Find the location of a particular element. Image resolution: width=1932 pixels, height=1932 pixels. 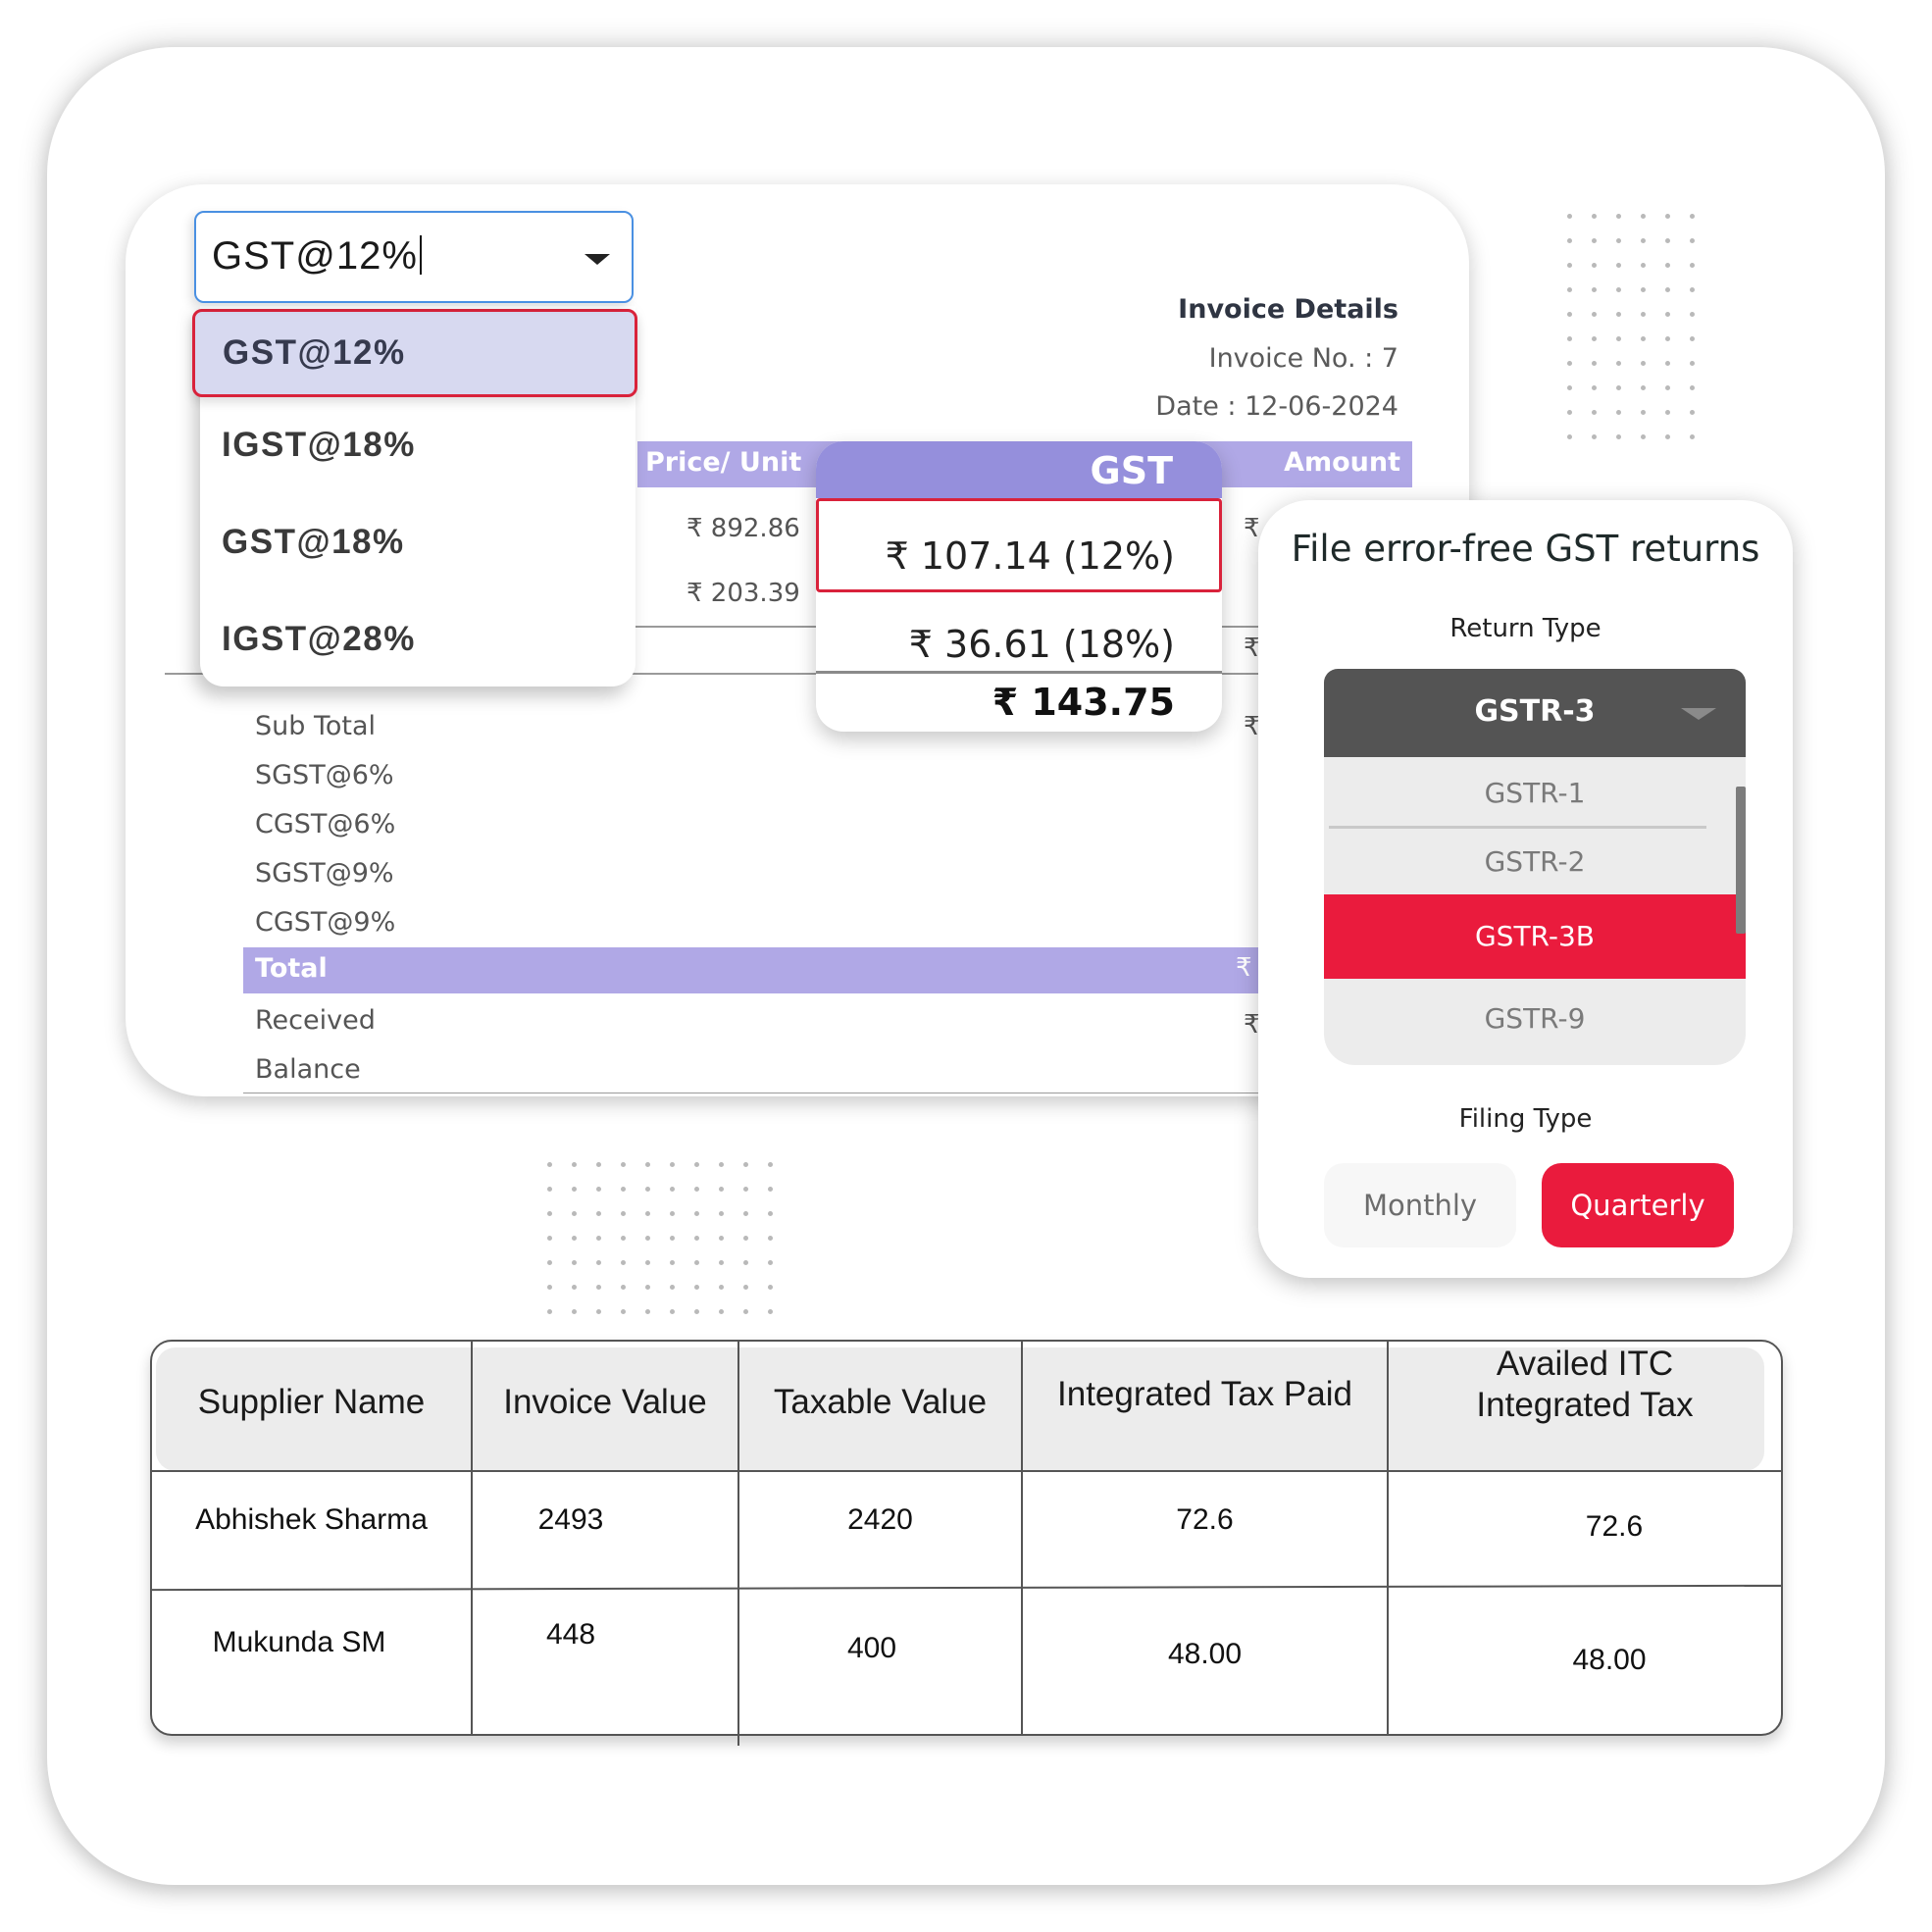

return-type-option: GSTR-2 is located at coordinates (1535, 861).